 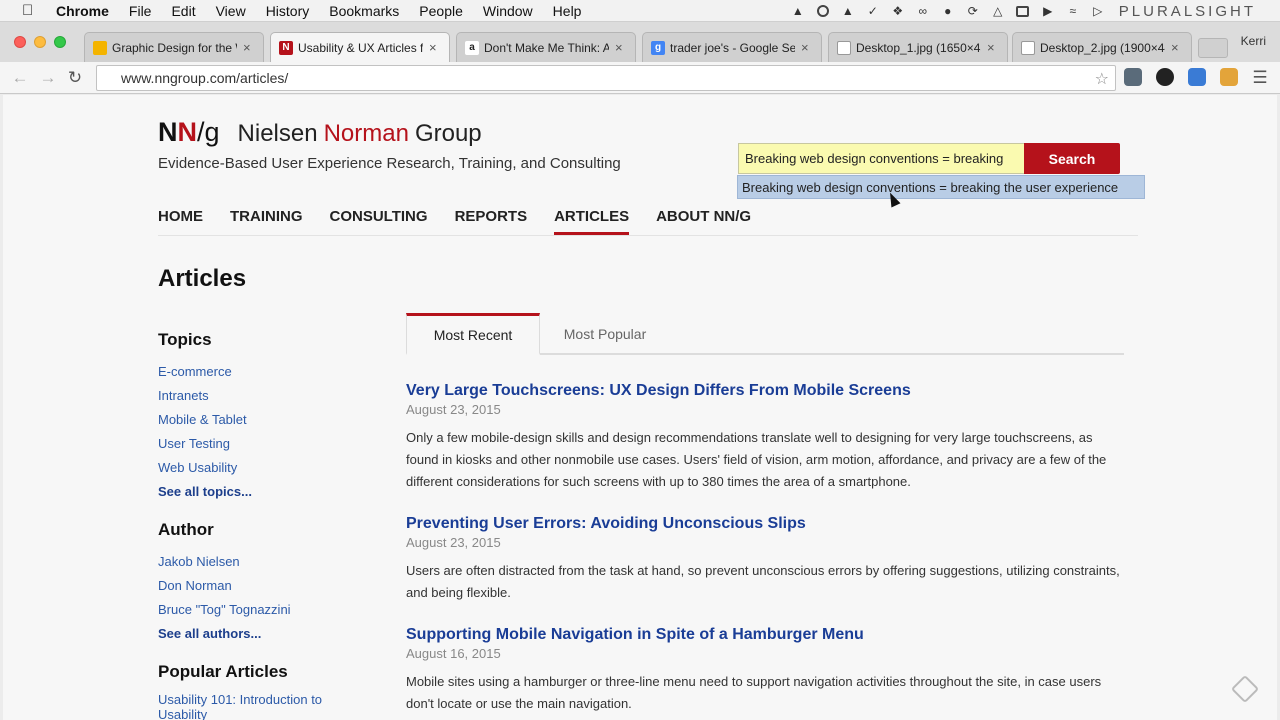 I want to click on site-logo: N N / g Nielsen Norman Group, so click(x=320, y=132).